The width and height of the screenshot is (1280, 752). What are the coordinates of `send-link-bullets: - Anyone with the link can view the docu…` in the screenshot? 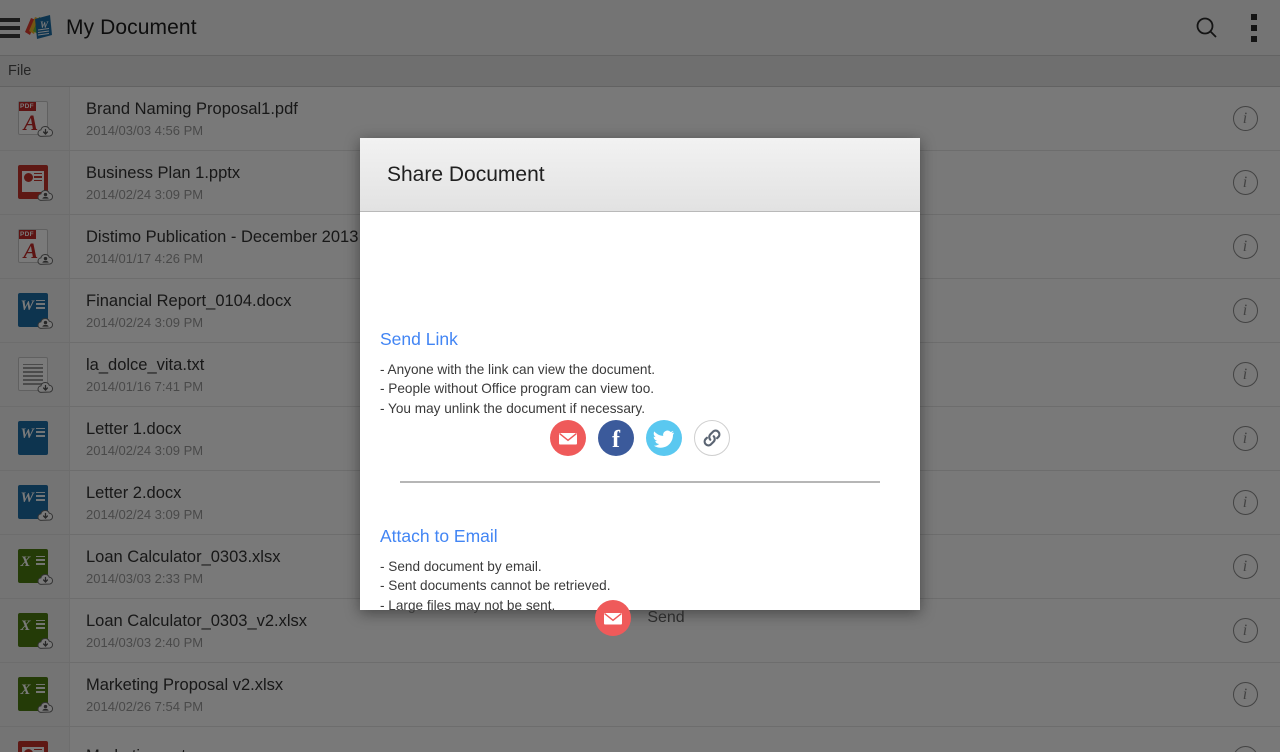 It's located at (517, 389).